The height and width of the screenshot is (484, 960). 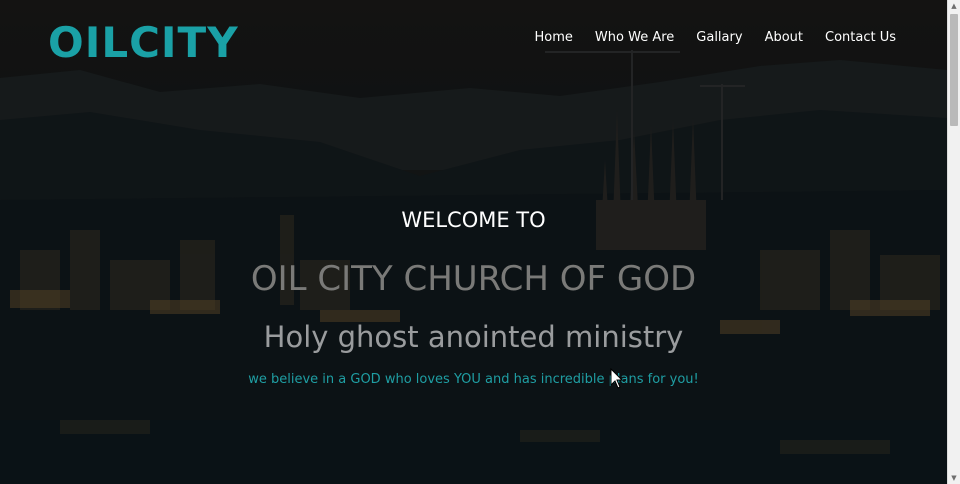 What do you see at coordinates (860, 37) in the screenshot?
I see `nav-contact-us: Contact Us` at bounding box center [860, 37].